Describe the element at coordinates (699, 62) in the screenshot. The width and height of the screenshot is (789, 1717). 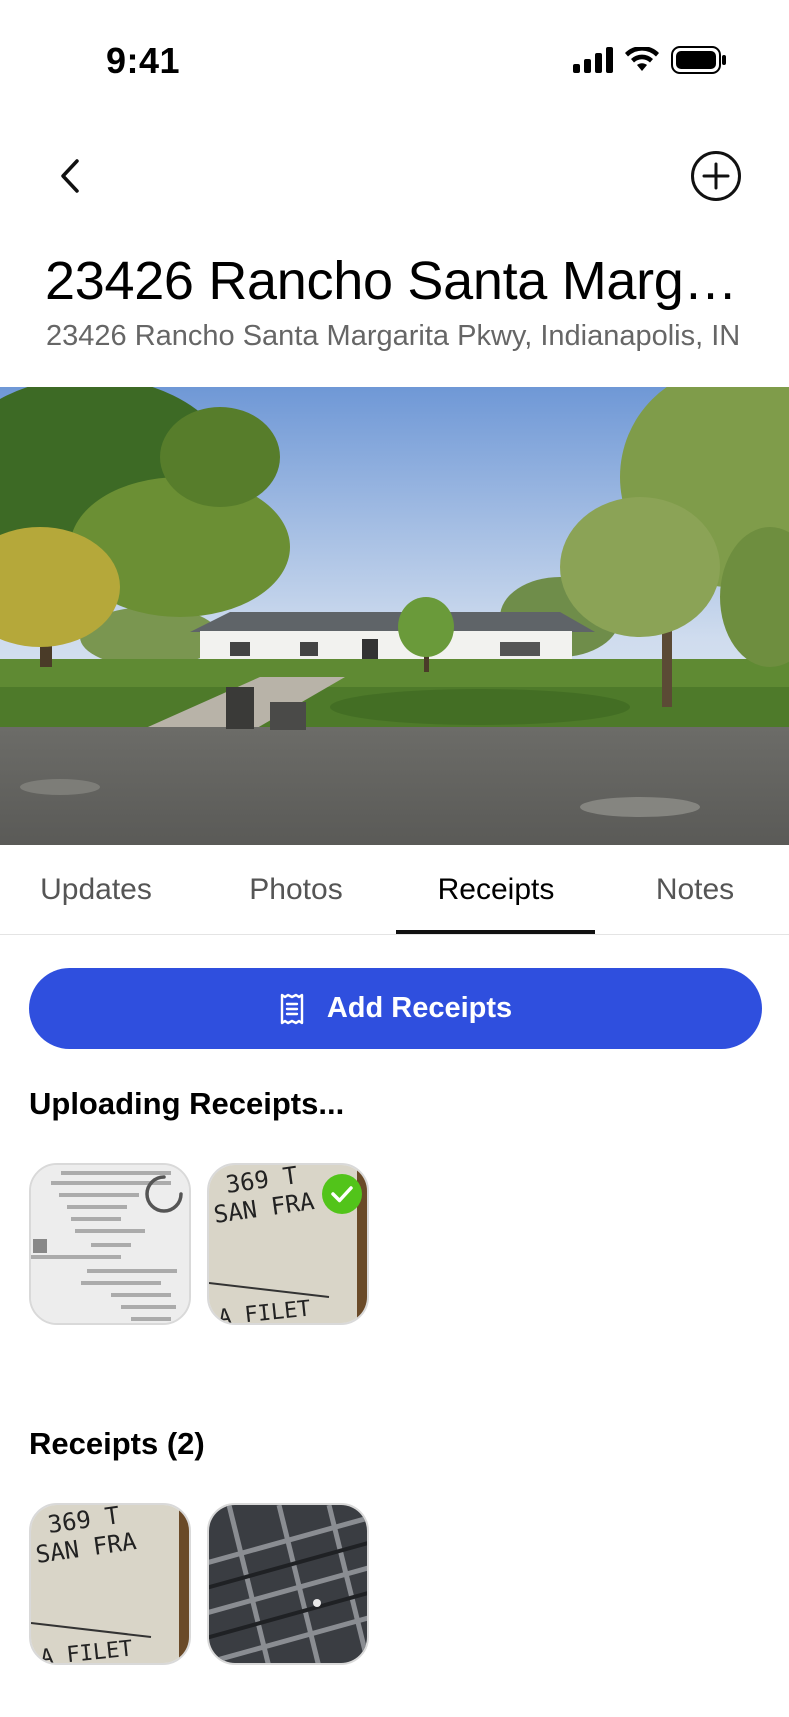
I see `battery-icon` at that location.